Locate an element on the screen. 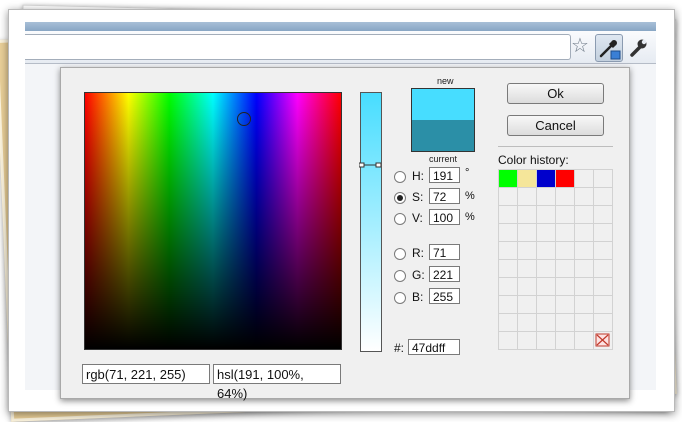  hex-label: #: is located at coordinates (399, 348).